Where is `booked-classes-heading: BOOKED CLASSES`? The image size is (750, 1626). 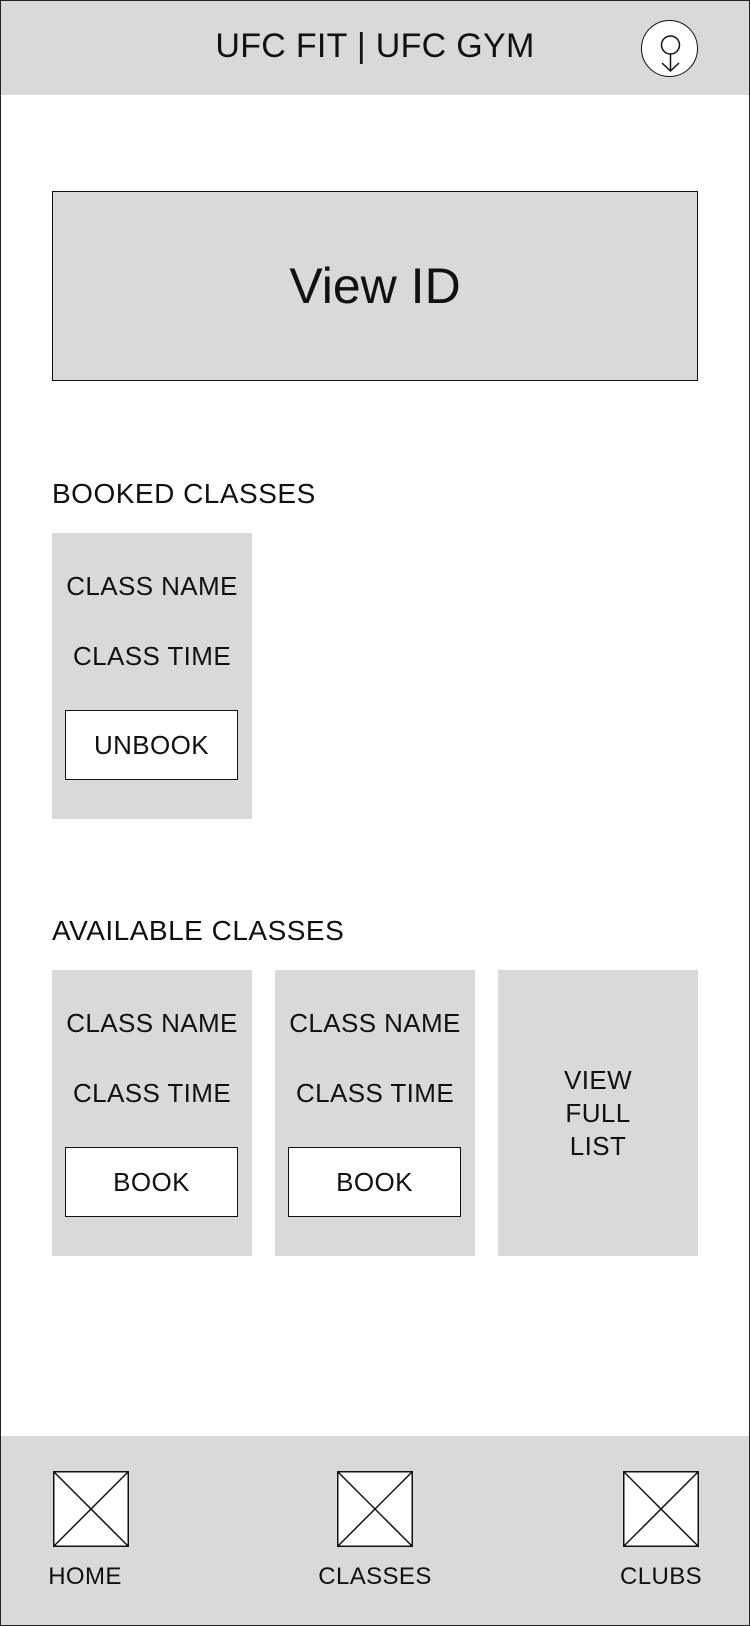
booked-classes-heading: BOOKED CLASSES is located at coordinates (184, 493).